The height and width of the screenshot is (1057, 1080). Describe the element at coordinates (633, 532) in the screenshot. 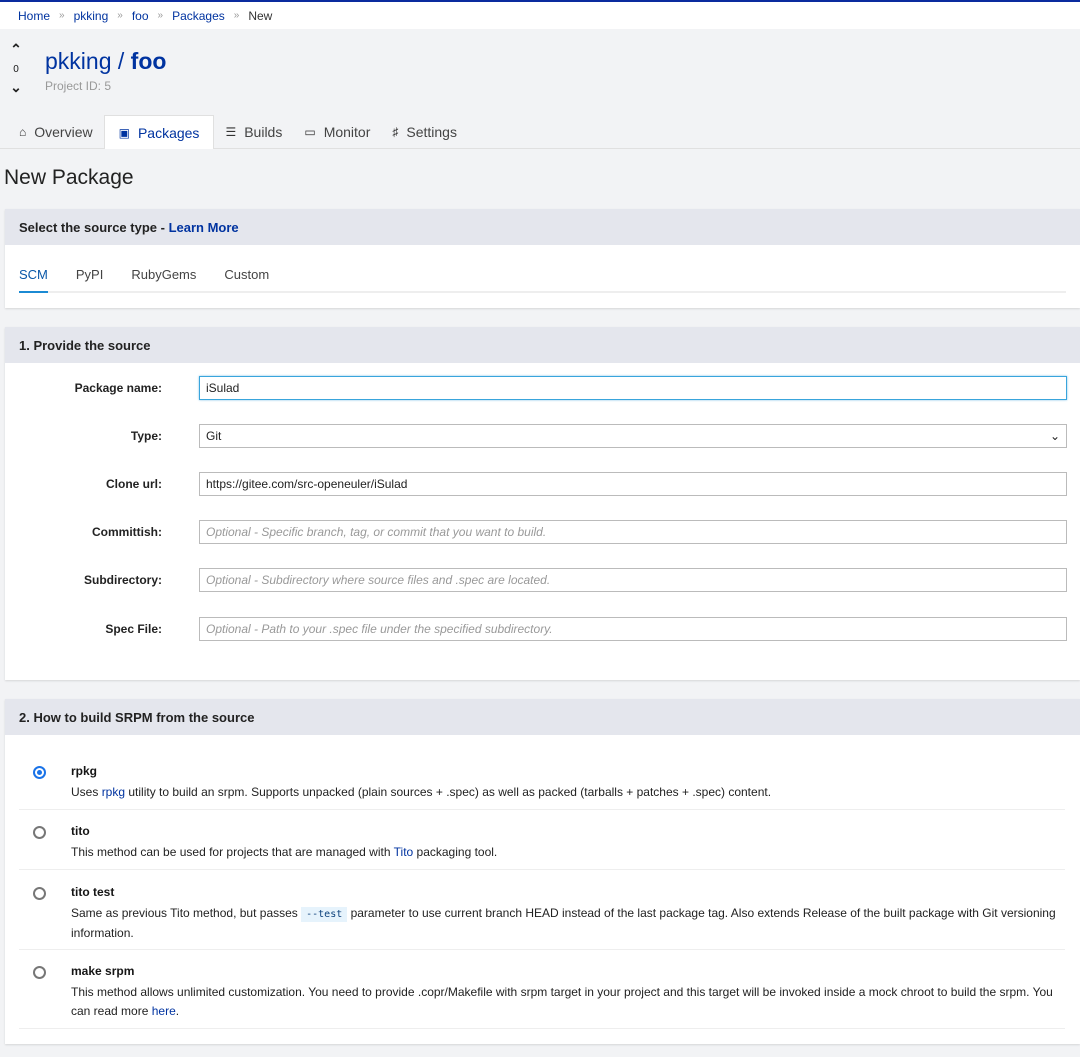

I see `committish-input` at that location.